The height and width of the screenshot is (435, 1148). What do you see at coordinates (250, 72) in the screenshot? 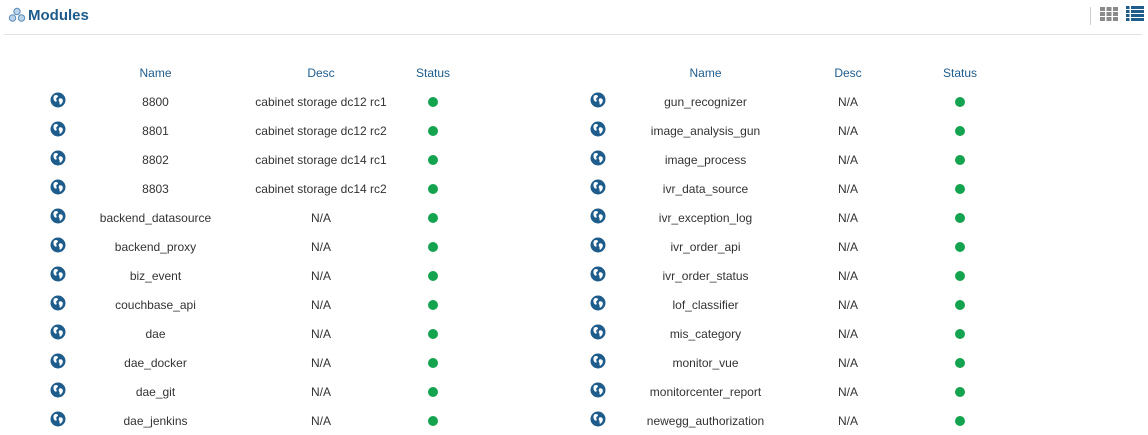
I see `table-header-row: Name Desc Status` at bounding box center [250, 72].